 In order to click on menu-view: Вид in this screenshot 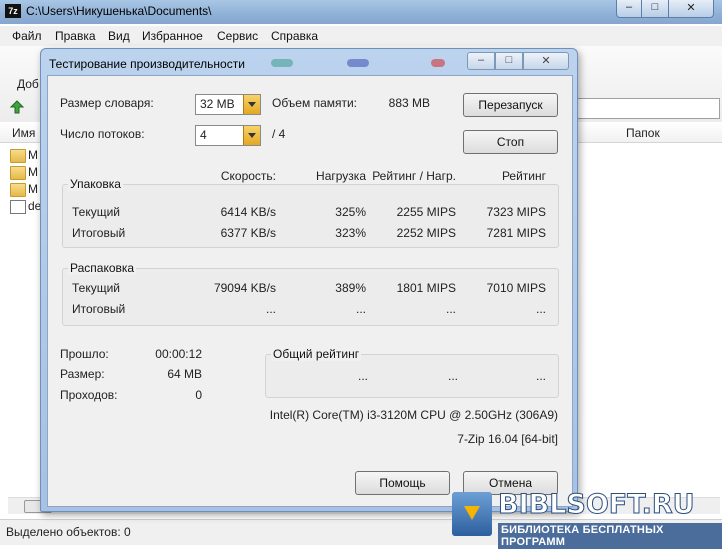, I will do `click(119, 36)`.